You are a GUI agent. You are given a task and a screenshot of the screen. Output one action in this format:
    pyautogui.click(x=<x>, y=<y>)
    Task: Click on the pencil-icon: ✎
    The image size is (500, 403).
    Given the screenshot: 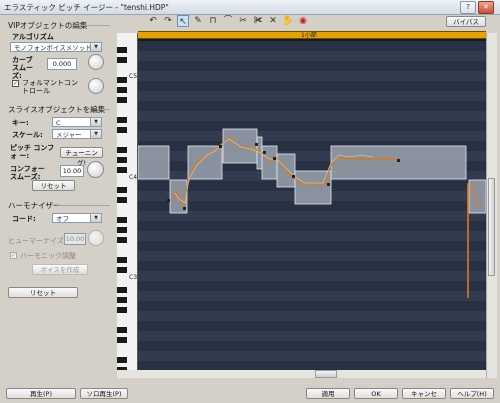 What is the action you would take?
    pyautogui.click(x=198, y=21)
    